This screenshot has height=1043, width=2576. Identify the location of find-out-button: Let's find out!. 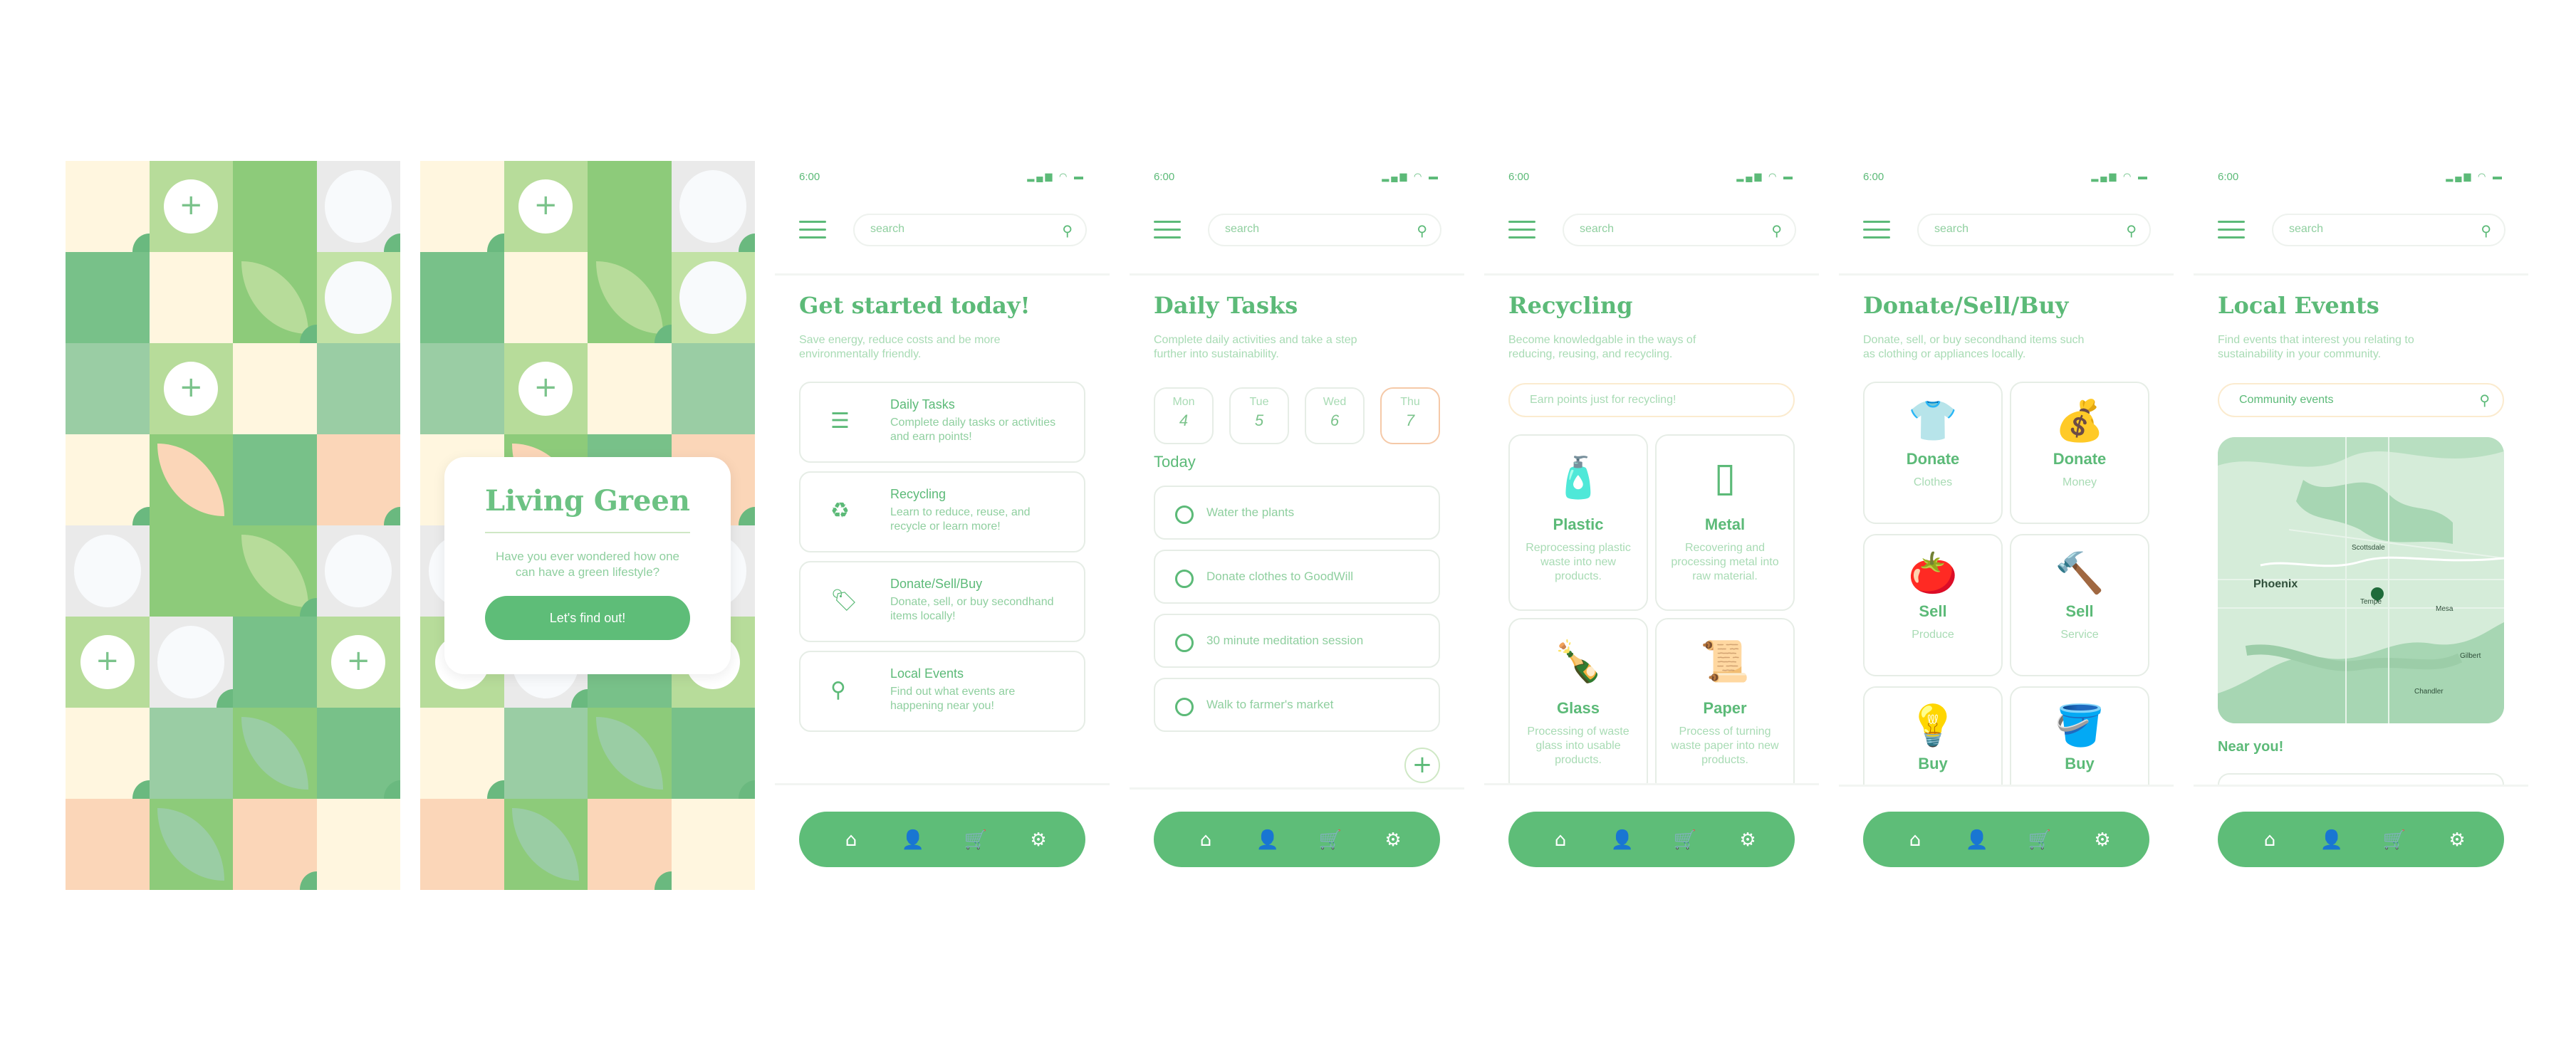
(587, 618).